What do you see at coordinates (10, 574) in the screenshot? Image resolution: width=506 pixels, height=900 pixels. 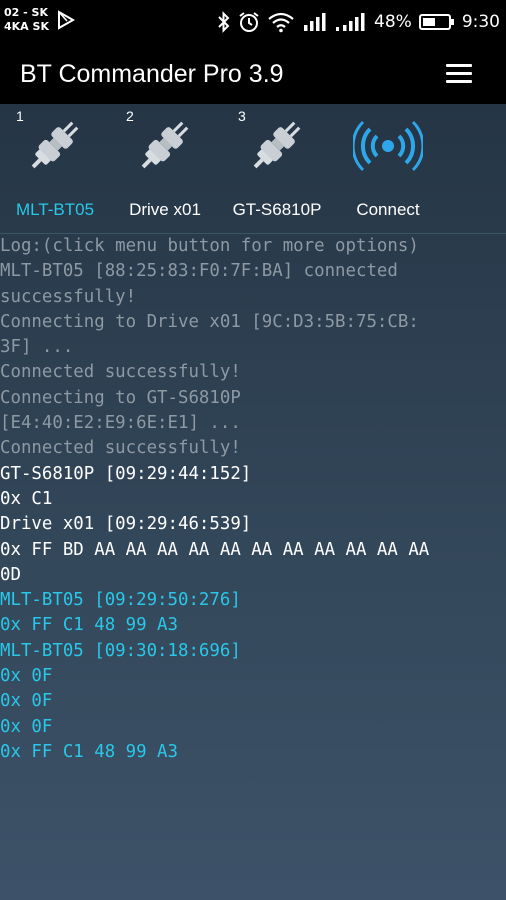 I see `log-line: 0D` at bounding box center [10, 574].